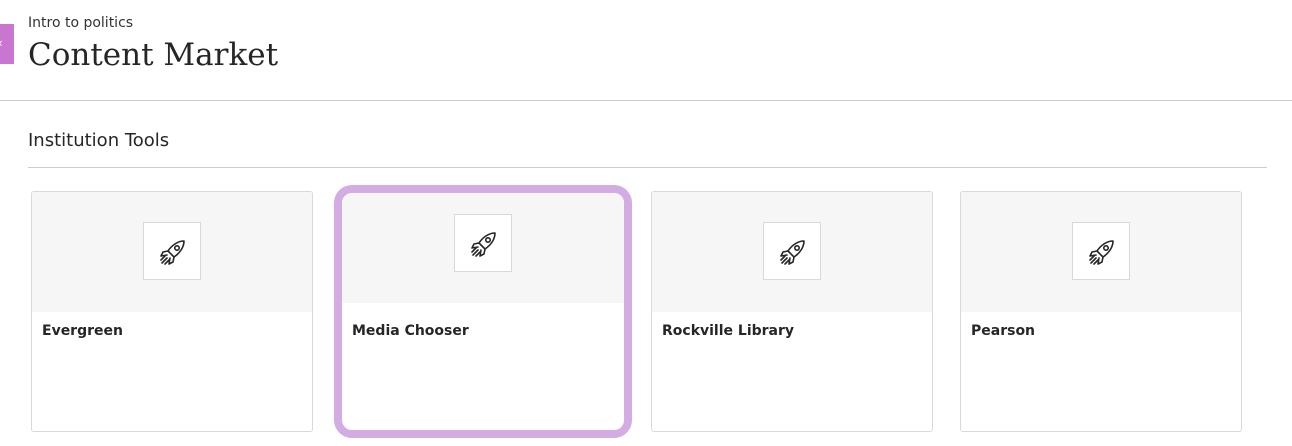  Describe the element at coordinates (80, 23) in the screenshot. I see `course-name: Intro to politics` at that location.